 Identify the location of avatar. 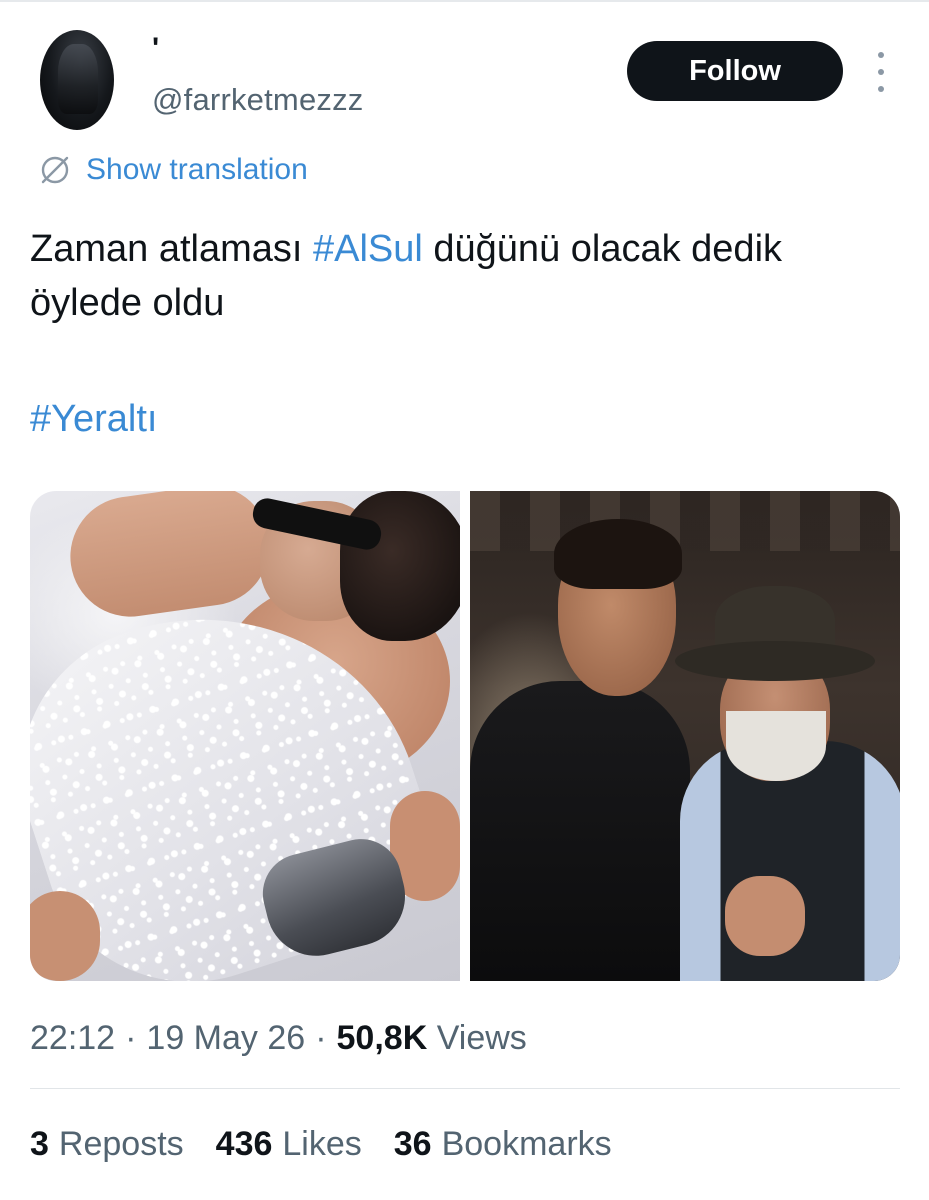
(77, 80).